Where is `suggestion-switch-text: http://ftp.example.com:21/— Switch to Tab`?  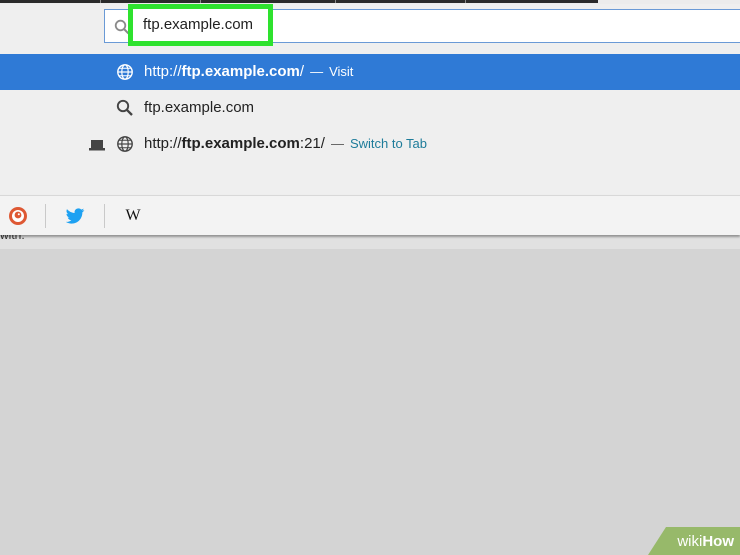
suggestion-switch-text: http://ftp.example.com:21/— Switch to Tab is located at coordinates (286, 143).